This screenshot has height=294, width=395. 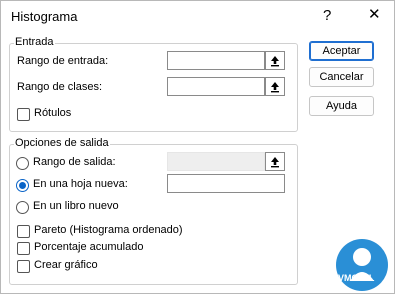 What do you see at coordinates (356, 278) in the screenshot?
I see `watermark-text: VMOLTL` at bounding box center [356, 278].